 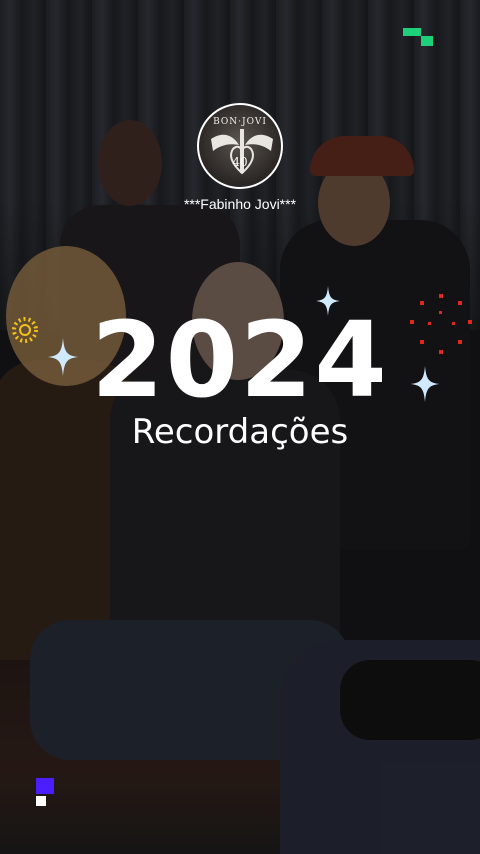 I want to click on logo-badge: 40, so click(x=240, y=162).